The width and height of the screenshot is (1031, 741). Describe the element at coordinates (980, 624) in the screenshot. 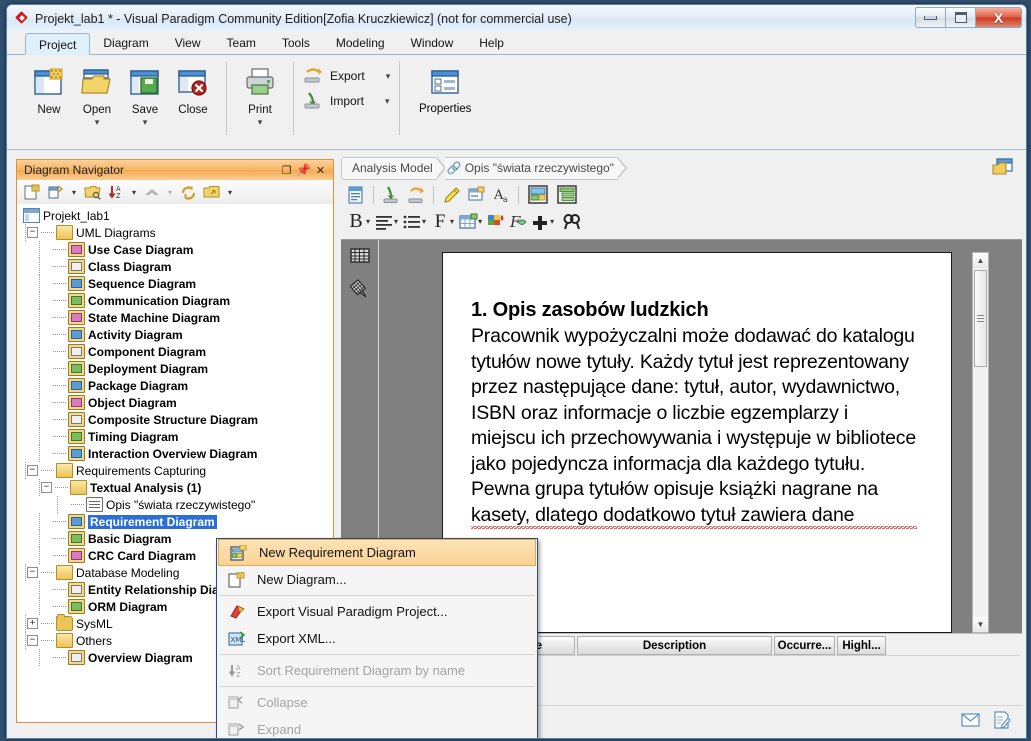

I see `scroll-down-arrow: ▼` at that location.